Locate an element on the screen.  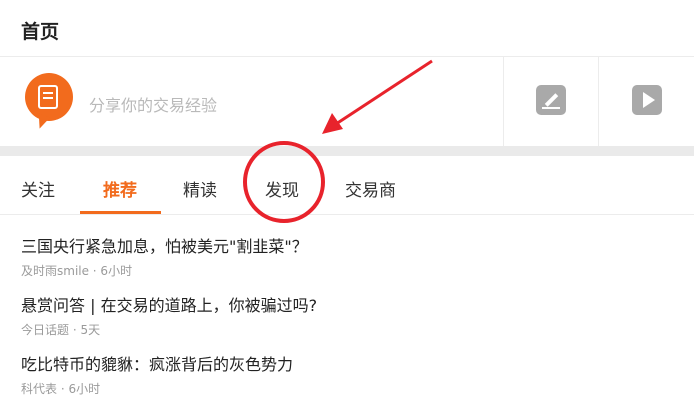
list-item: 三国央行紧急加息，怕被美元"割韭菜"？ 及时雨smile · 6小时 is located at coordinates (164, 256).